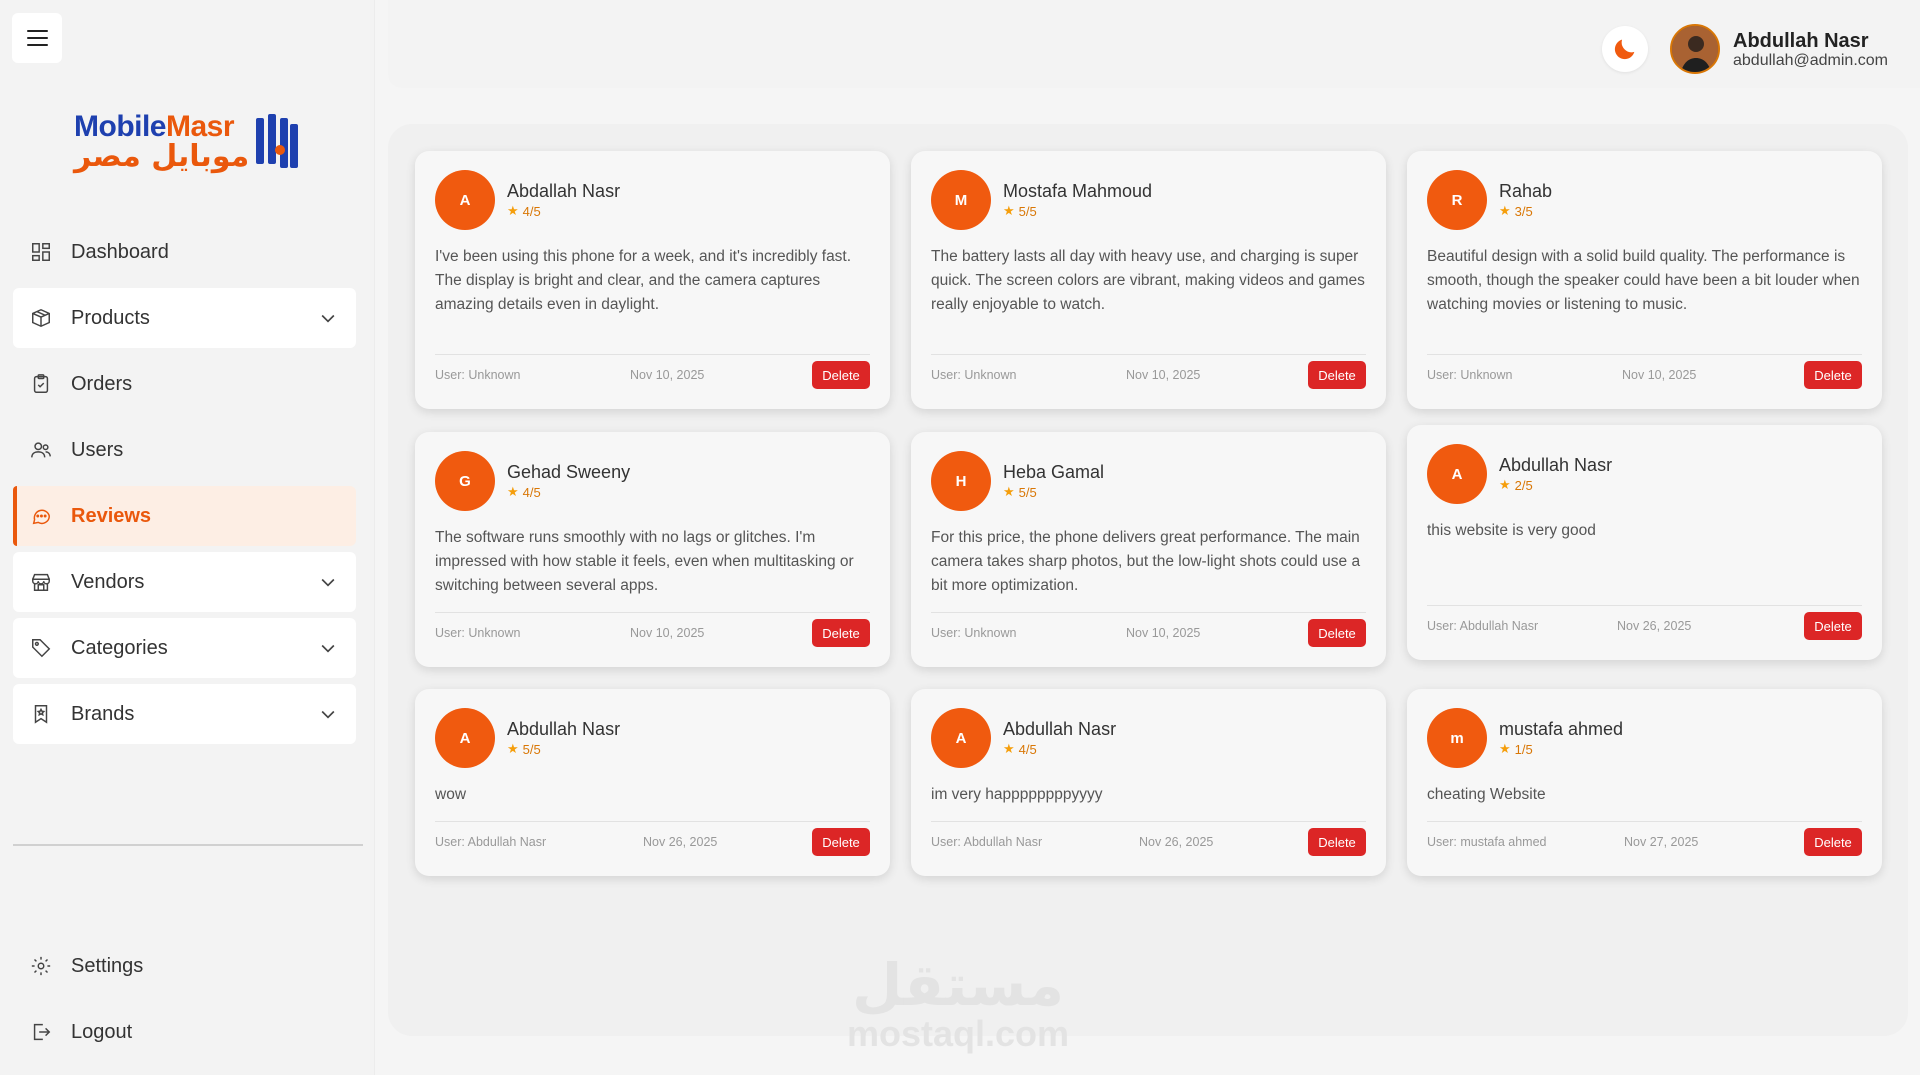  What do you see at coordinates (37, 38) in the screenshot?
I see `menu-toggle-button` at bounding box center [37, 38].